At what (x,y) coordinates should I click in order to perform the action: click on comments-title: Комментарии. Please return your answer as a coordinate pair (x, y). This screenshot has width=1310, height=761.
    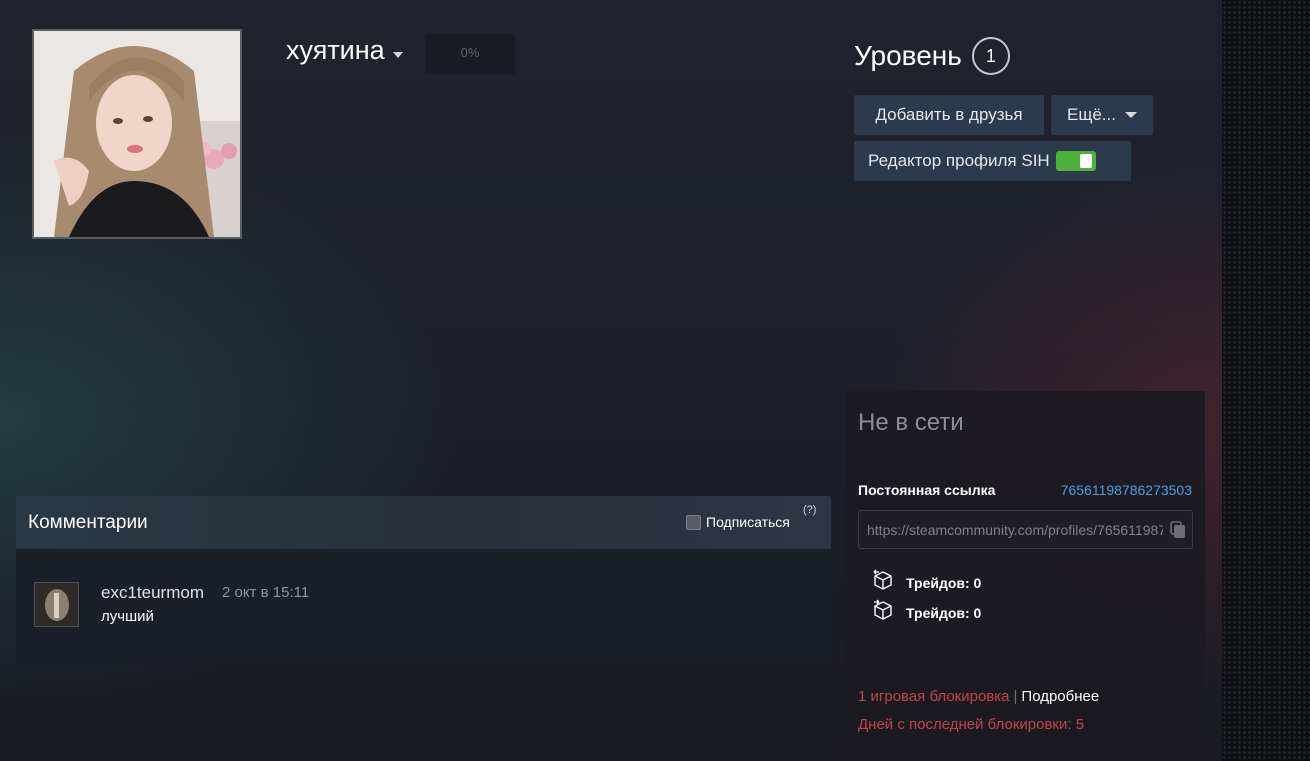
    Looking at the image, I should click on (88, 522).